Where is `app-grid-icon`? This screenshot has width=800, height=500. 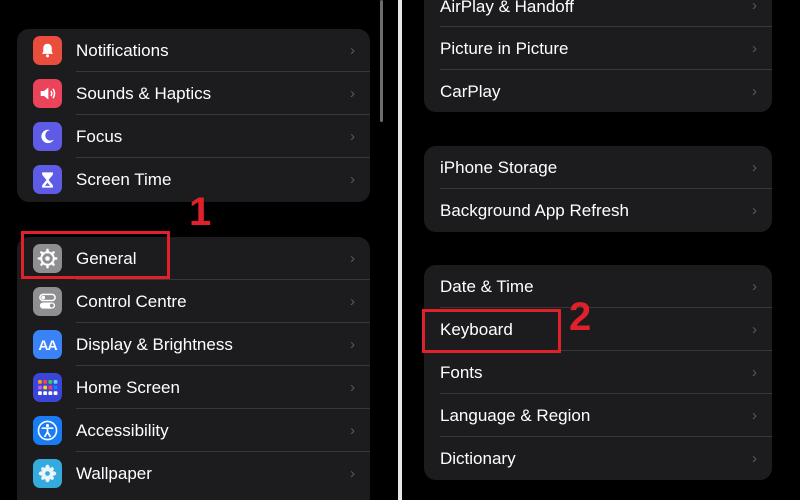
app-grid-icon is located at coordinates (47, 387).